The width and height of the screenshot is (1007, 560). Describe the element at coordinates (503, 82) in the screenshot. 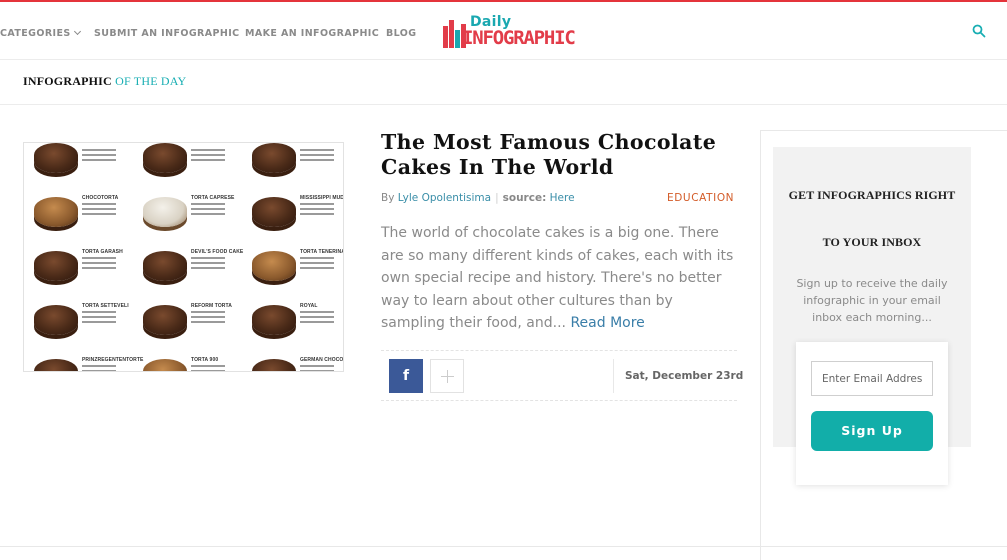

I see `section-header: INFOGRAPHIC OF THE DAY` at that location.